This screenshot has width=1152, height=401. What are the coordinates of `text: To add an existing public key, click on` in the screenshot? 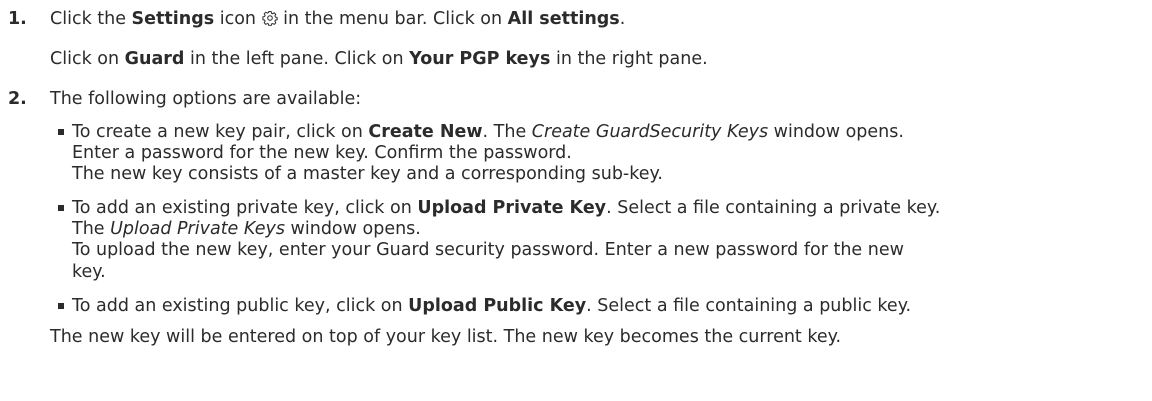 It's located at (240, 306).